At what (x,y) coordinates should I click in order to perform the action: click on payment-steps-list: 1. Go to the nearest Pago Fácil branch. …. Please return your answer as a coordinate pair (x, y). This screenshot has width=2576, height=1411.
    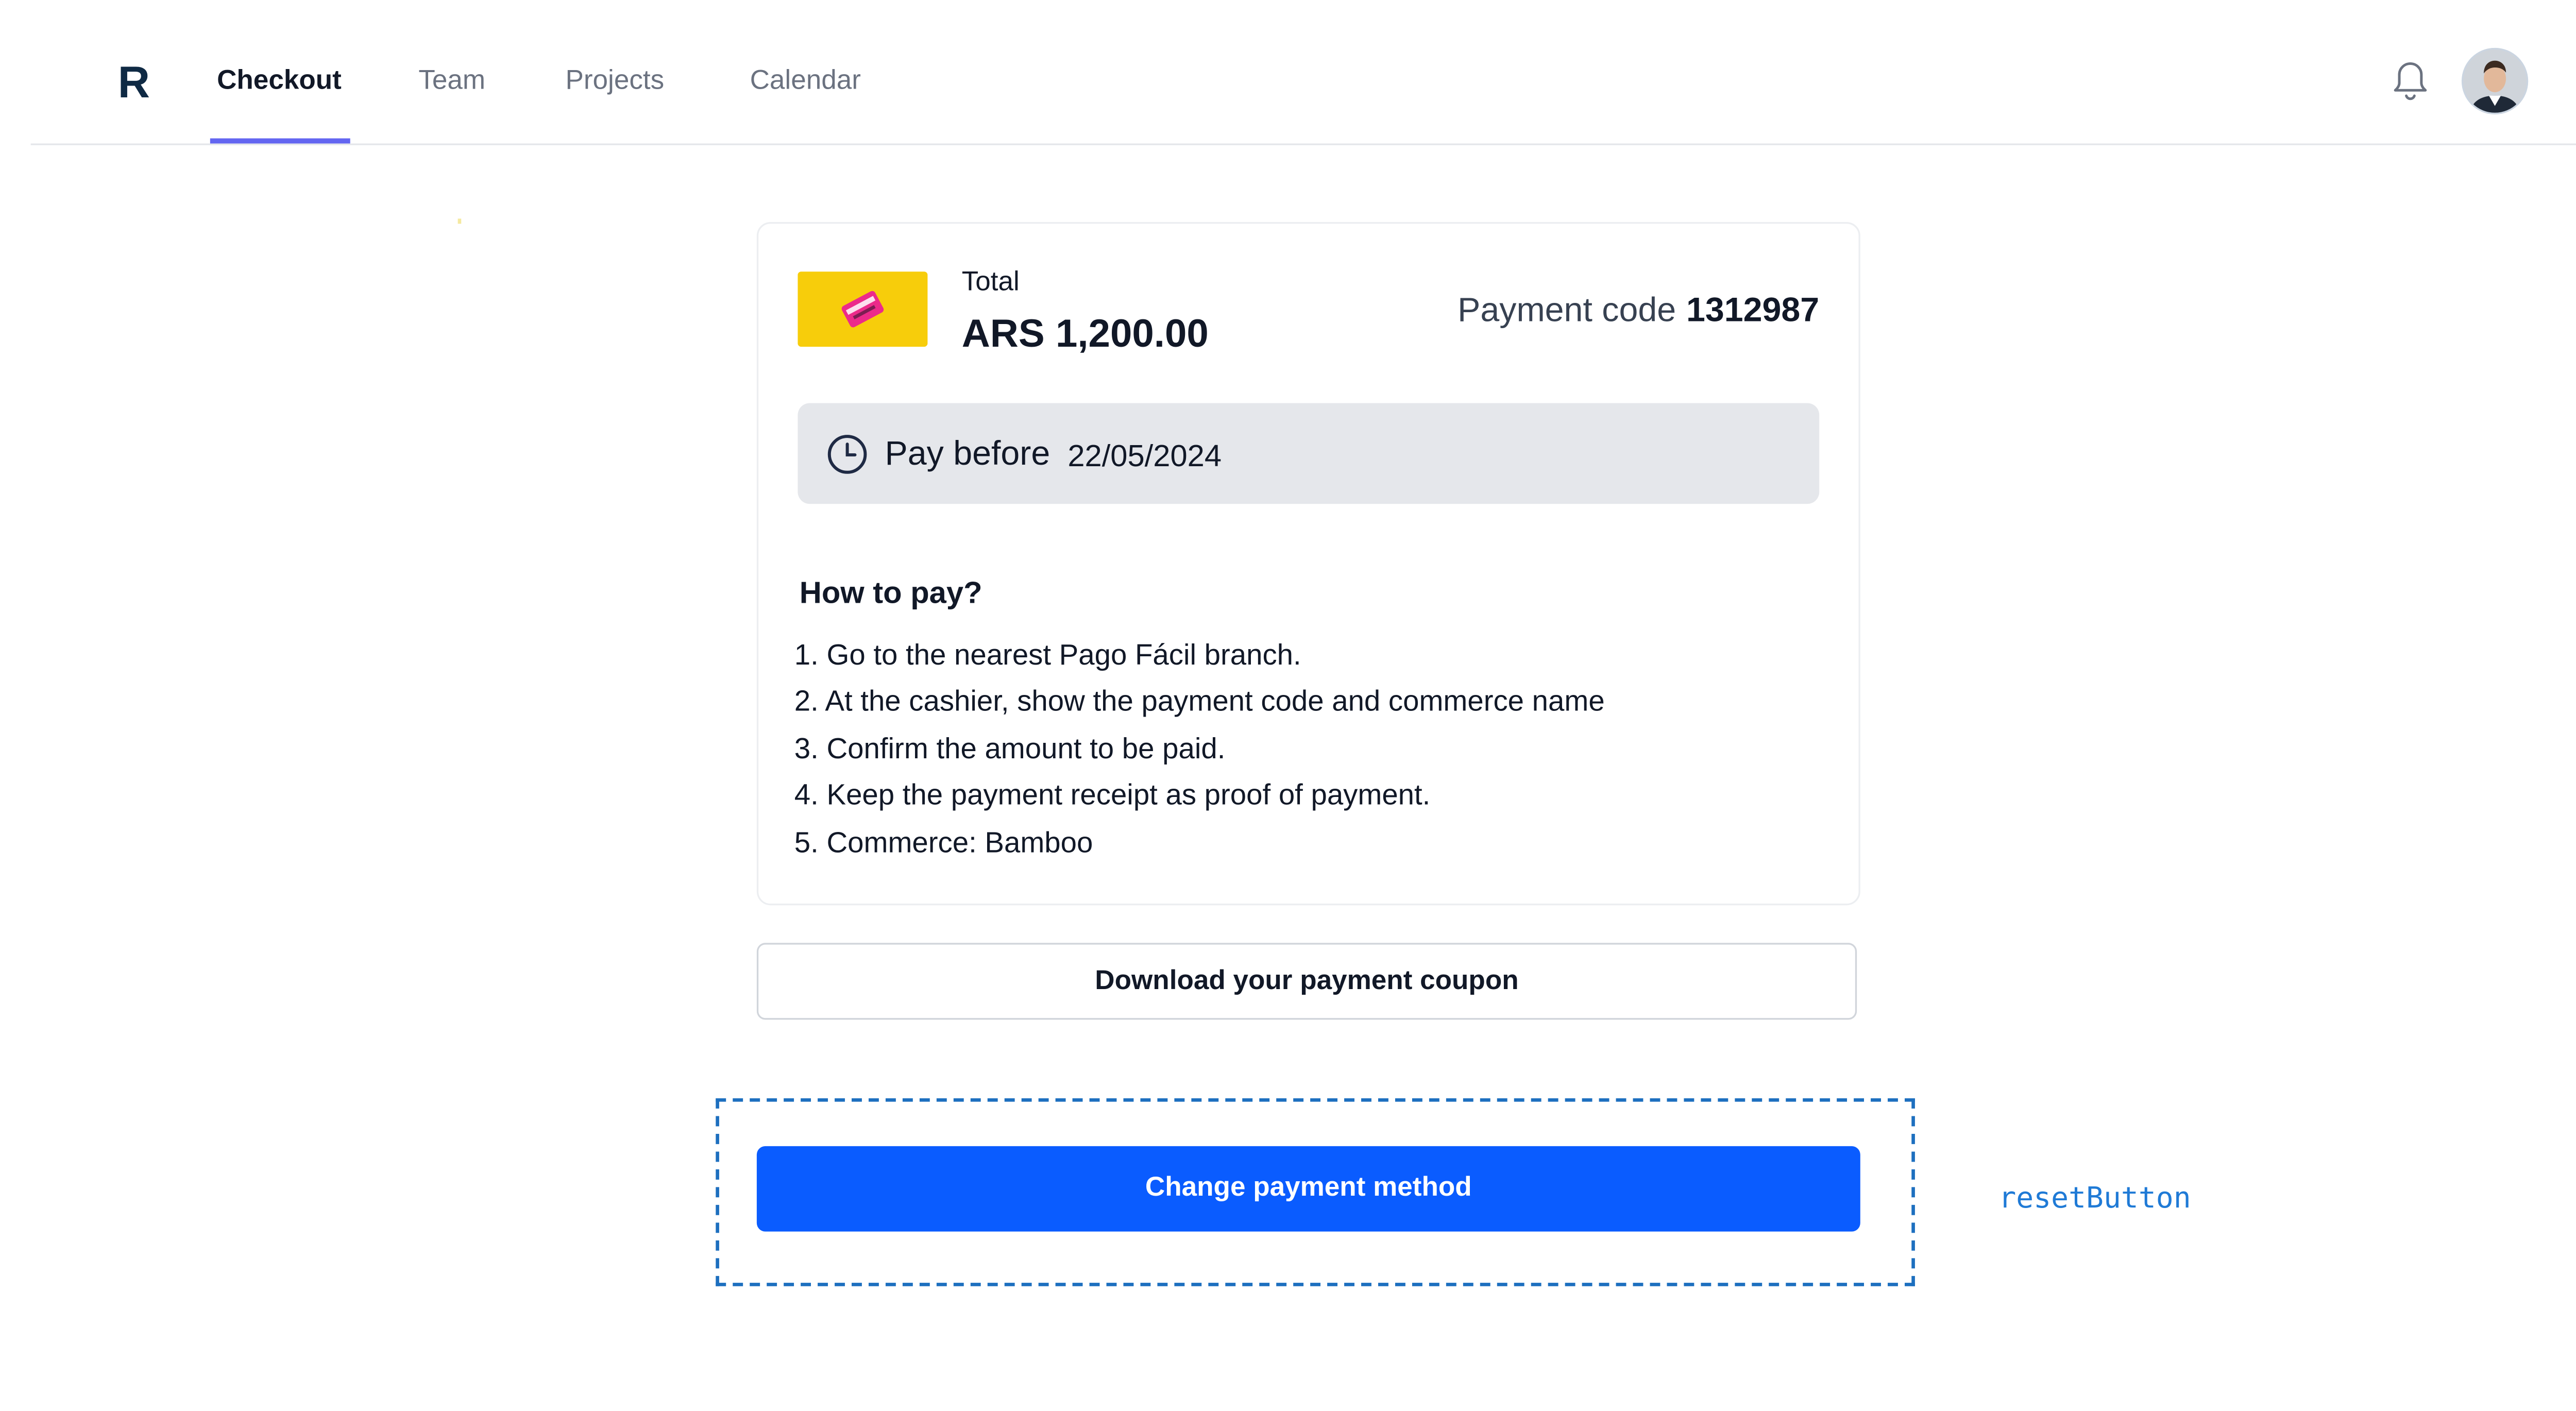
    Looking at the image, I should click on (1199, 749).